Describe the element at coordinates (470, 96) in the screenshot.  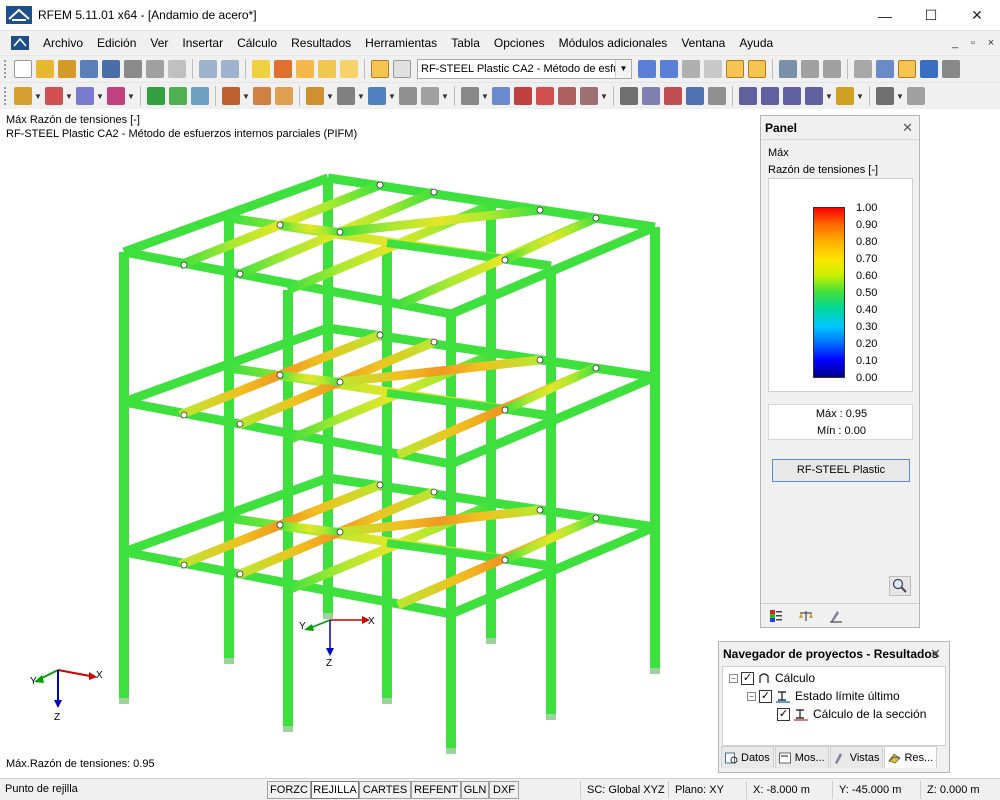
I see `transform-icon` at that location.